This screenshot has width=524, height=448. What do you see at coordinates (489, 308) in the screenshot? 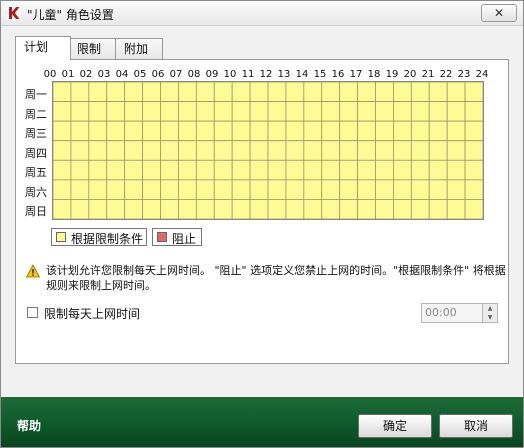
I see `spin-up-icon: ▲` at bounding box center [489, 308].